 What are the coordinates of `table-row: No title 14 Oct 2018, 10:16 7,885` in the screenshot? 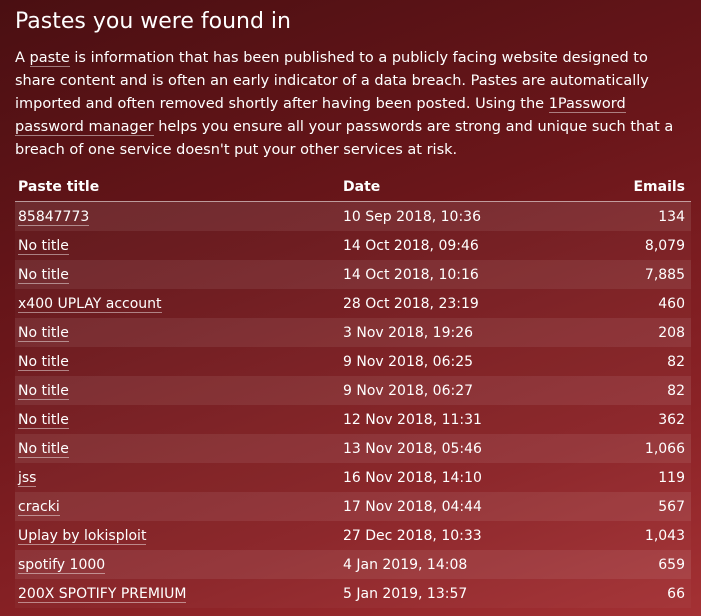 It's located at (353, 274).